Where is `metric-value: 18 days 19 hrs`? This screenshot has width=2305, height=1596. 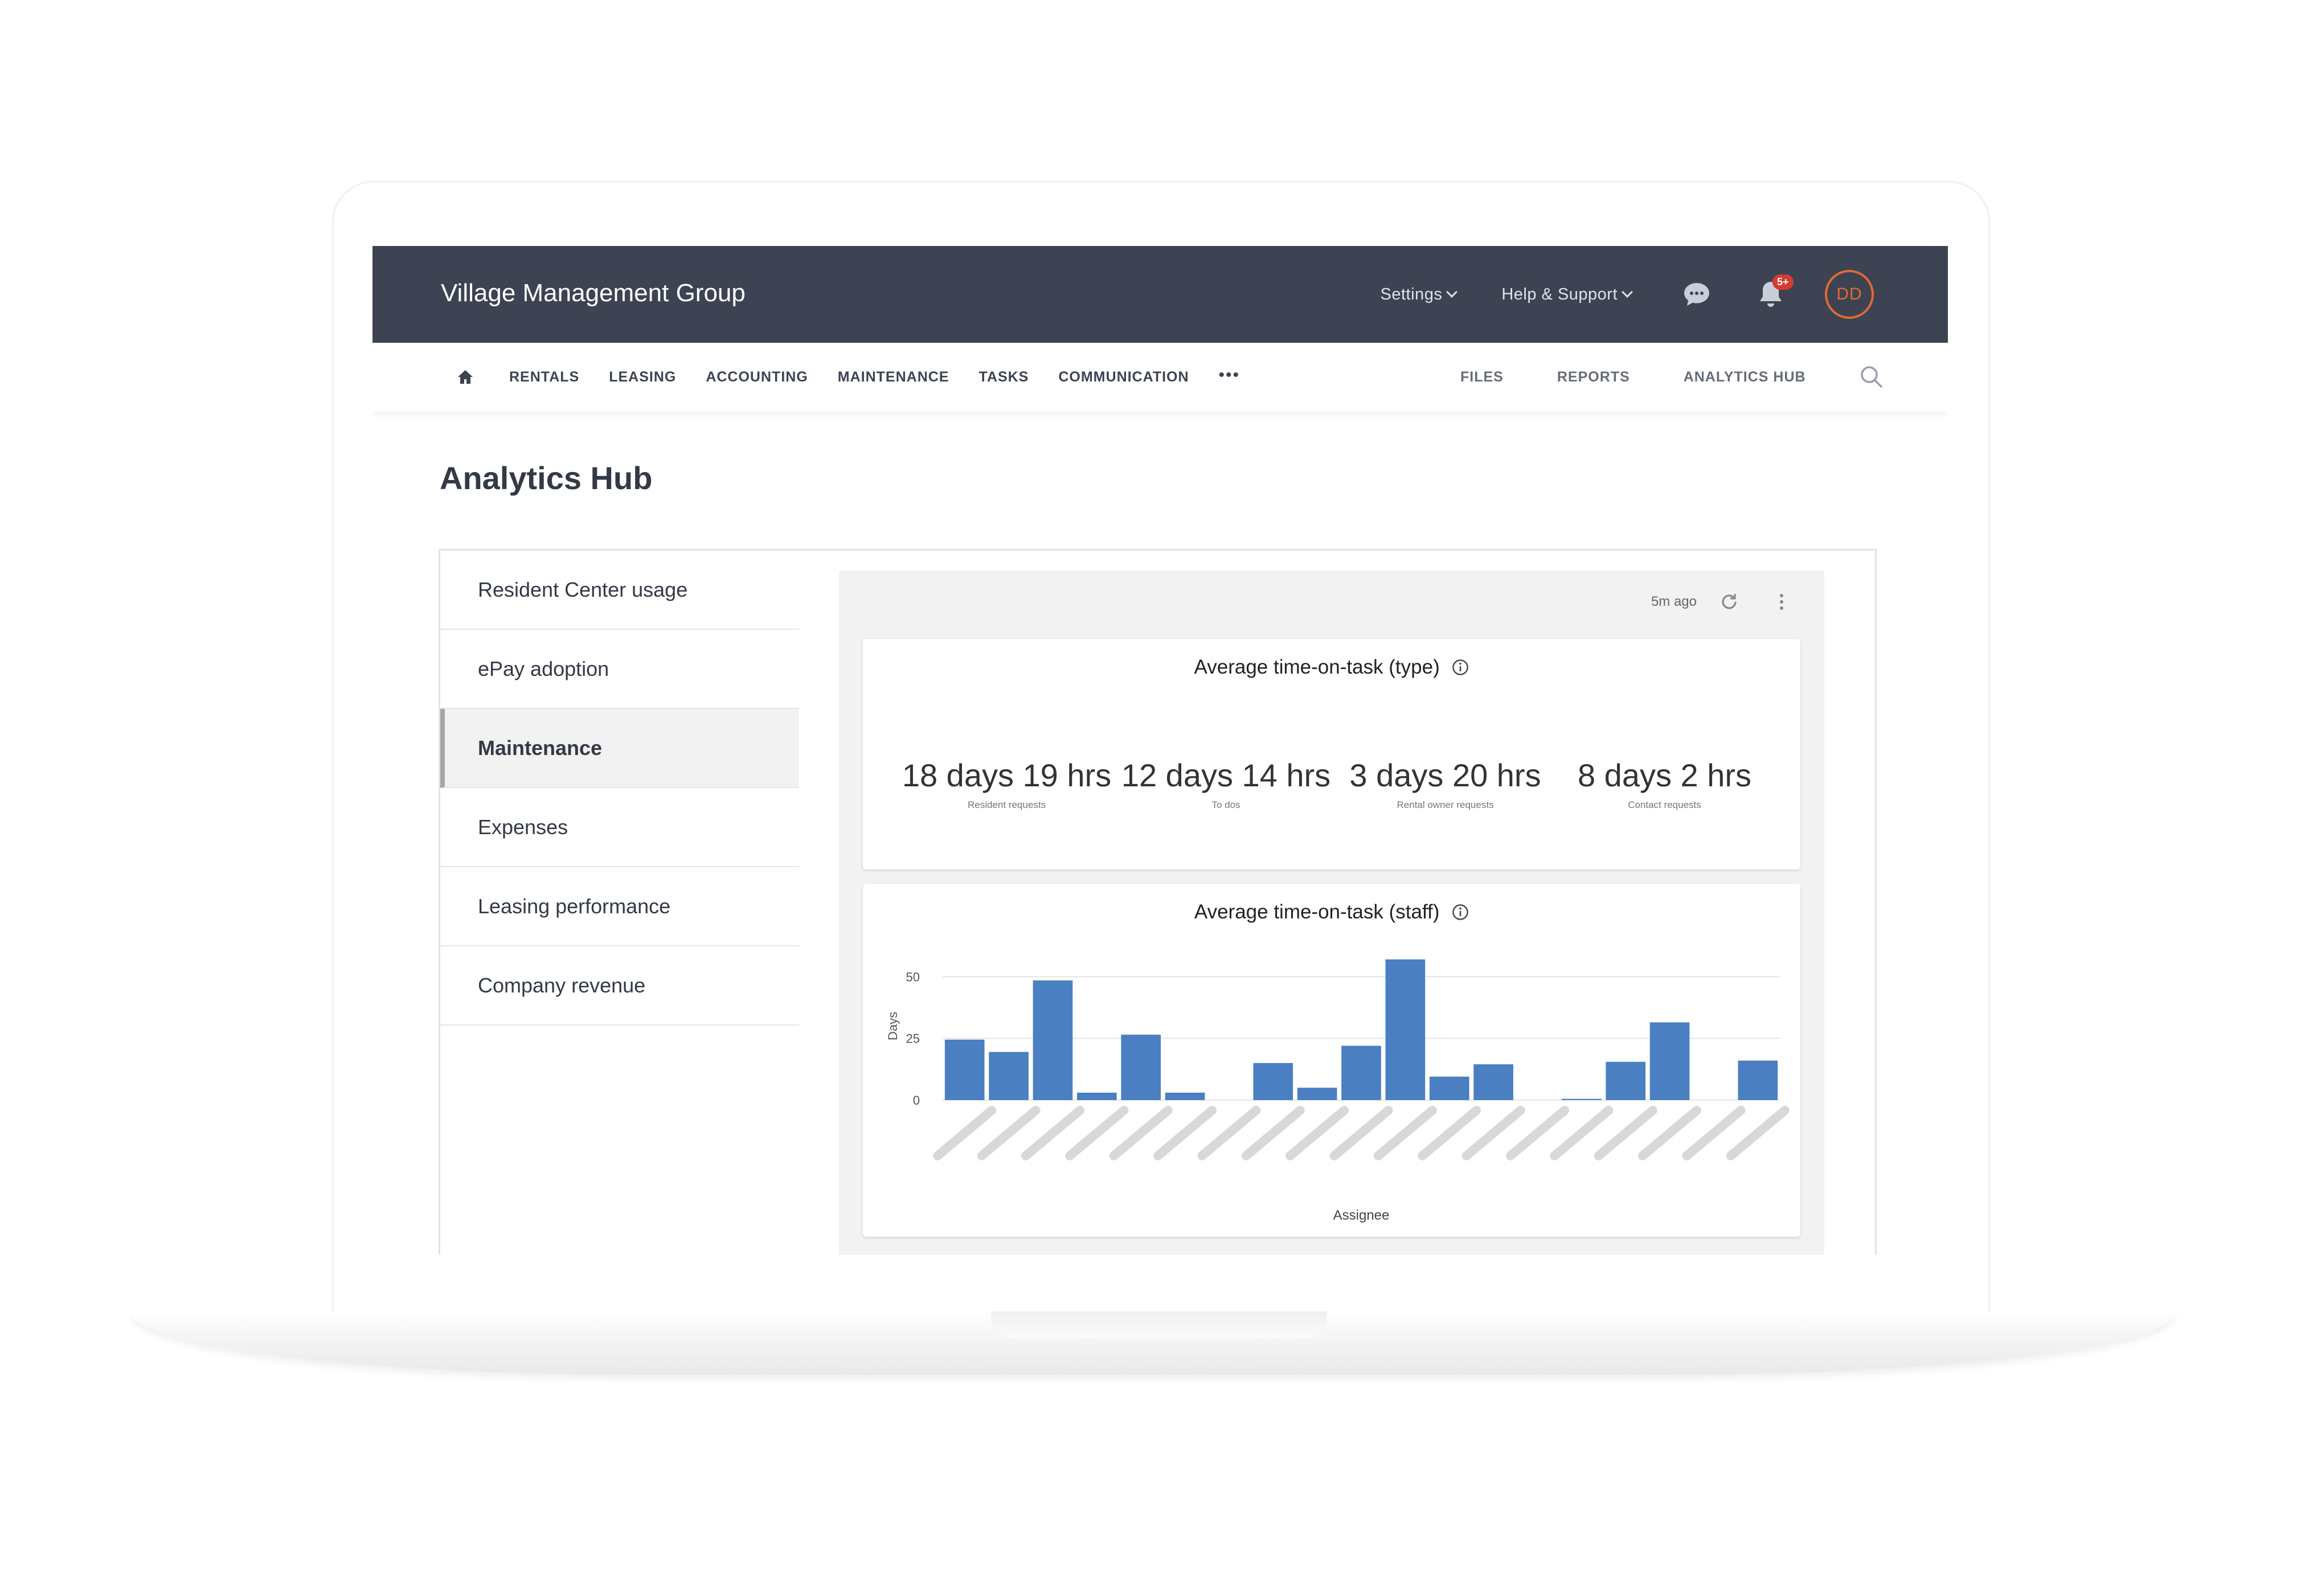
metric-value: 18 days 19 hrs is located at coordinates (1007, 775).